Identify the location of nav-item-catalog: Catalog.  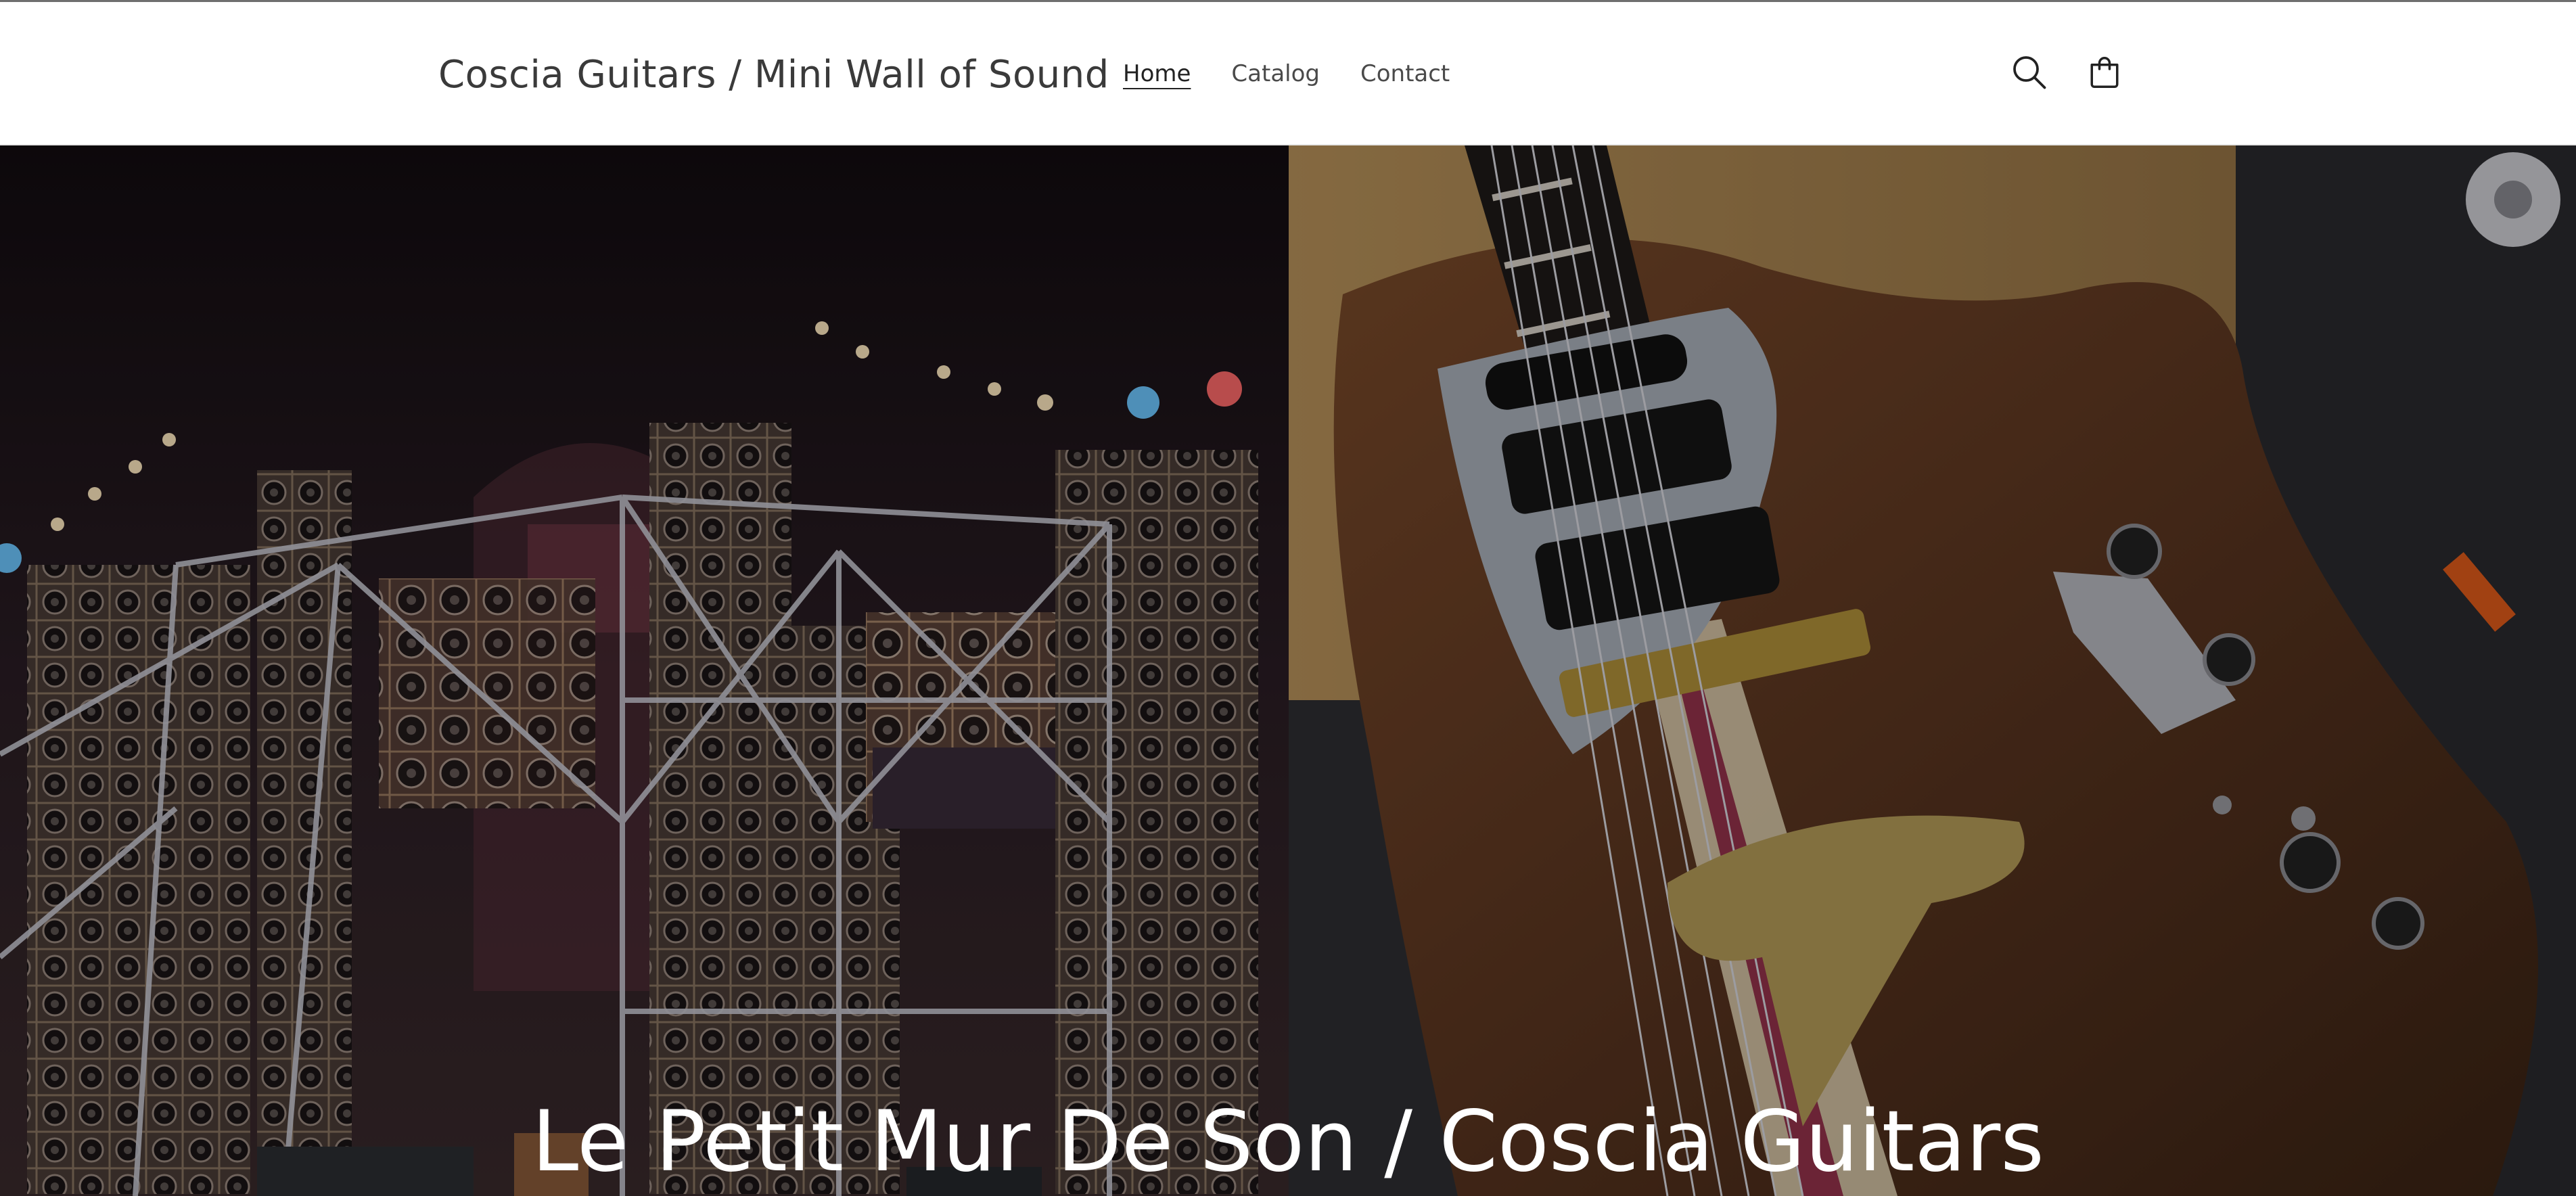
(1275, 73).